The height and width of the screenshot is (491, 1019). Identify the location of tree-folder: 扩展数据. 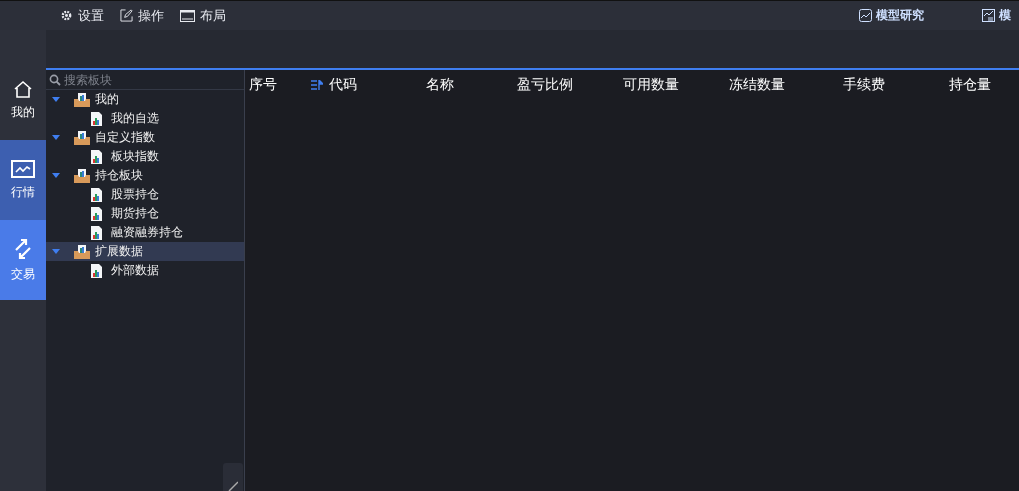
(145, 251).